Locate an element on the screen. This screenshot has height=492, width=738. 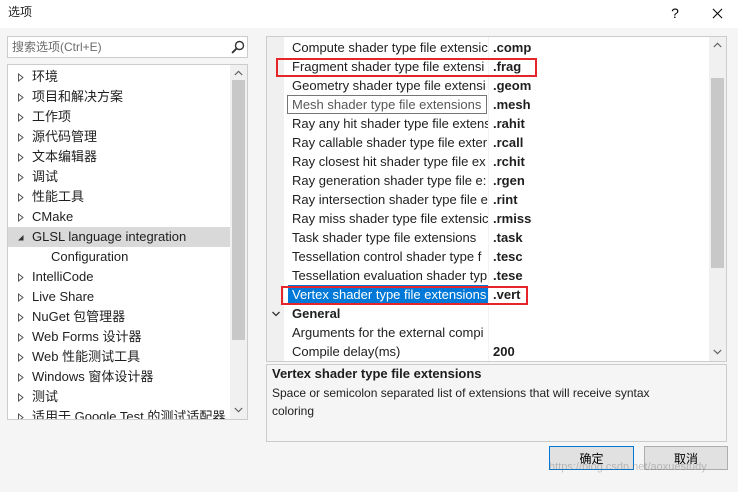
property-value: .rmiss is located at coordinates (599, 218).